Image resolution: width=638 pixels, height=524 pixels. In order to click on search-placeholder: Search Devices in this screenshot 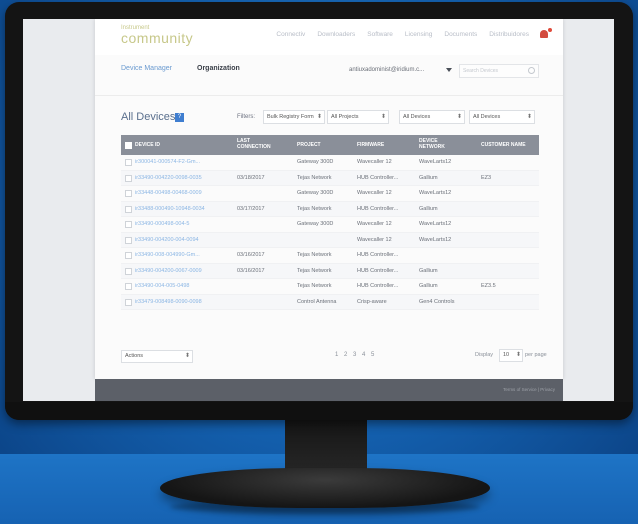, I will do `click(481, 71)`.